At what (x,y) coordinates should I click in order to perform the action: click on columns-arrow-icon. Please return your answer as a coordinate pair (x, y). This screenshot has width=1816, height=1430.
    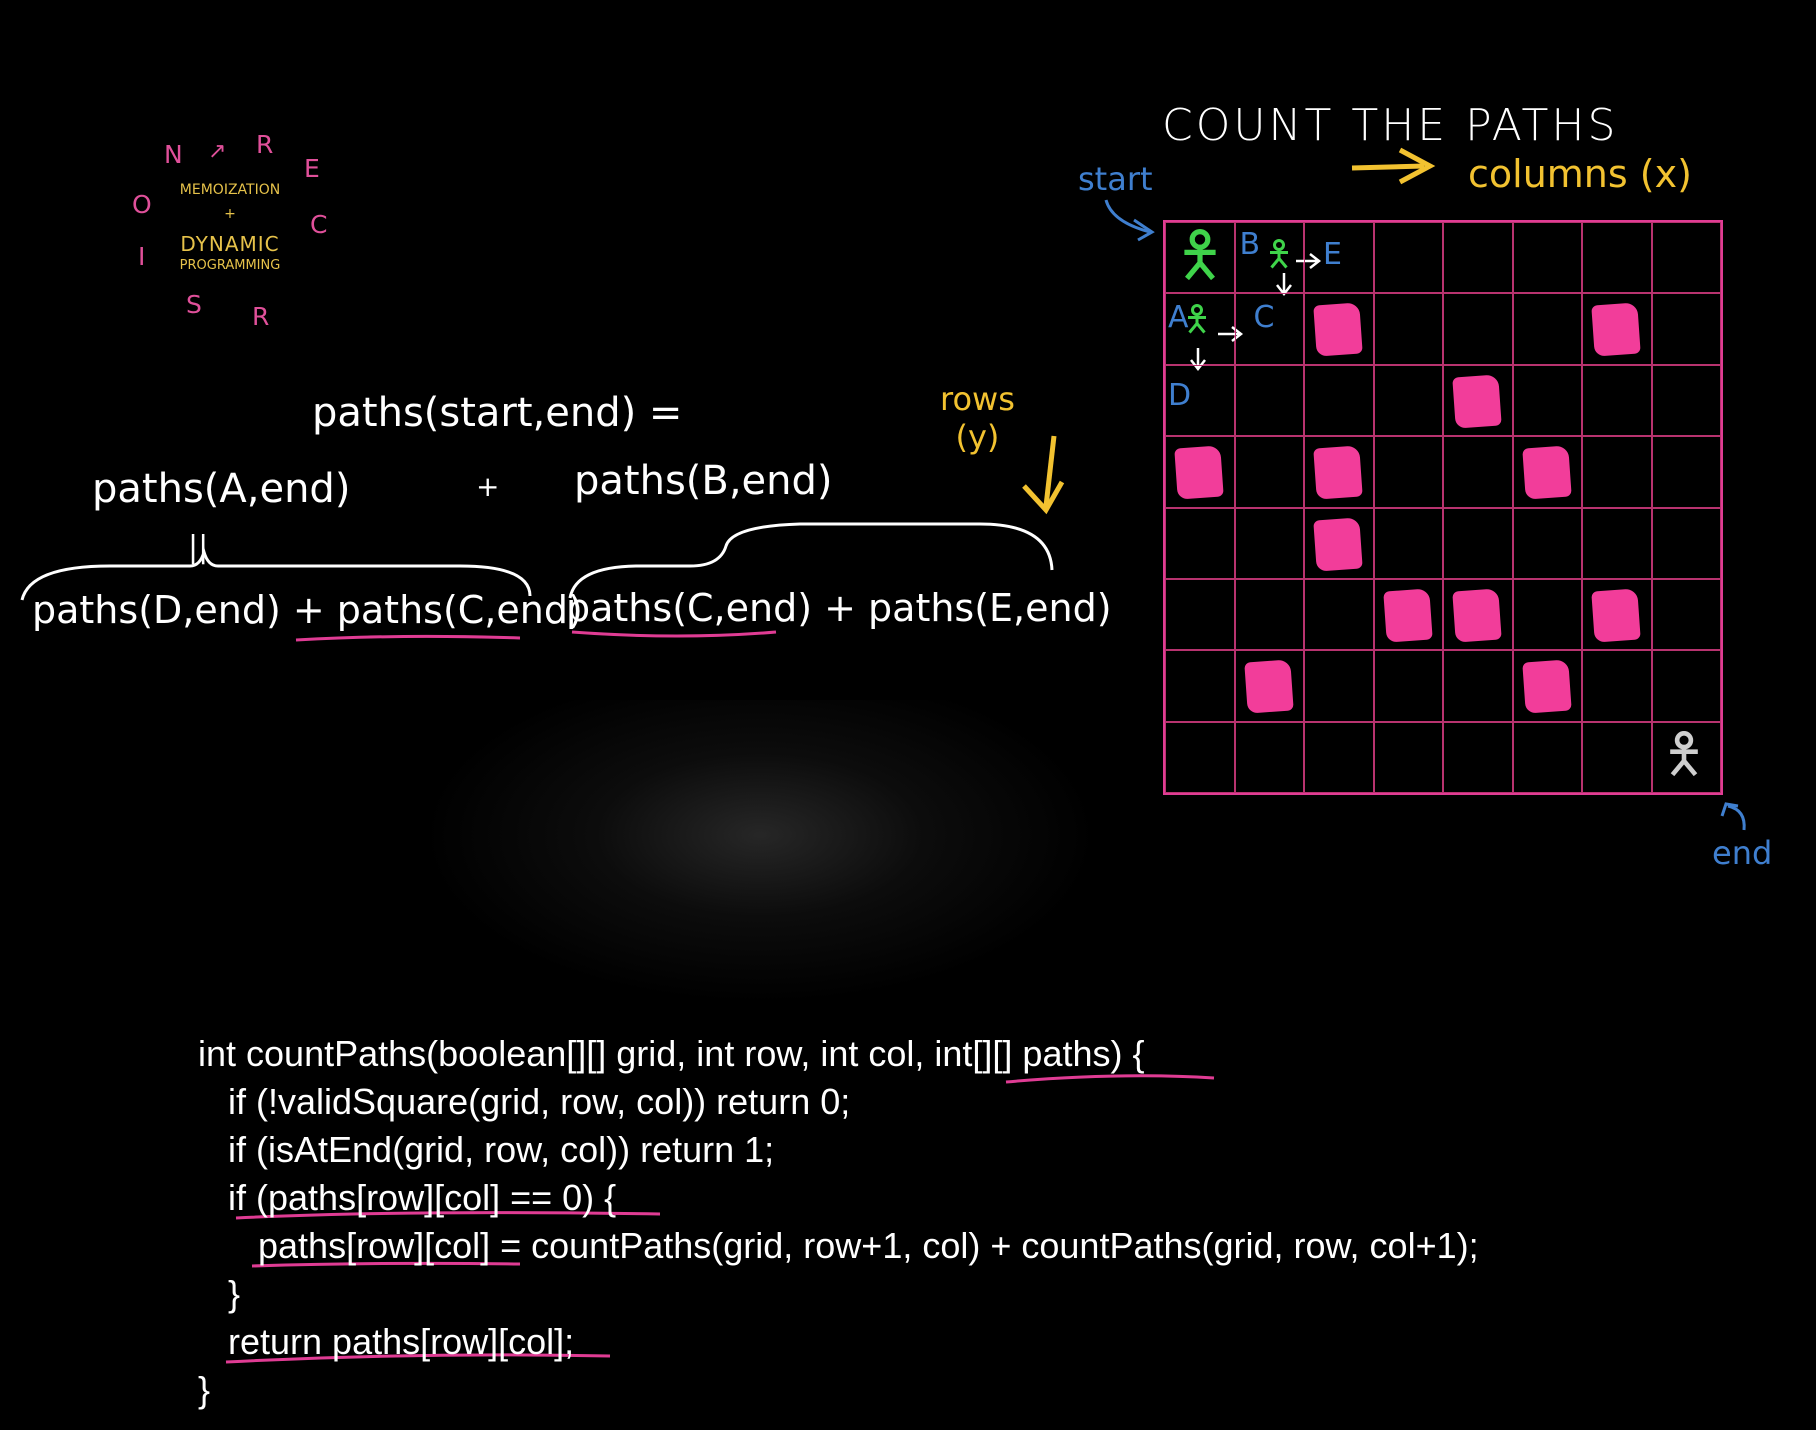
    Looking at the image, I should click on (1388, 167).